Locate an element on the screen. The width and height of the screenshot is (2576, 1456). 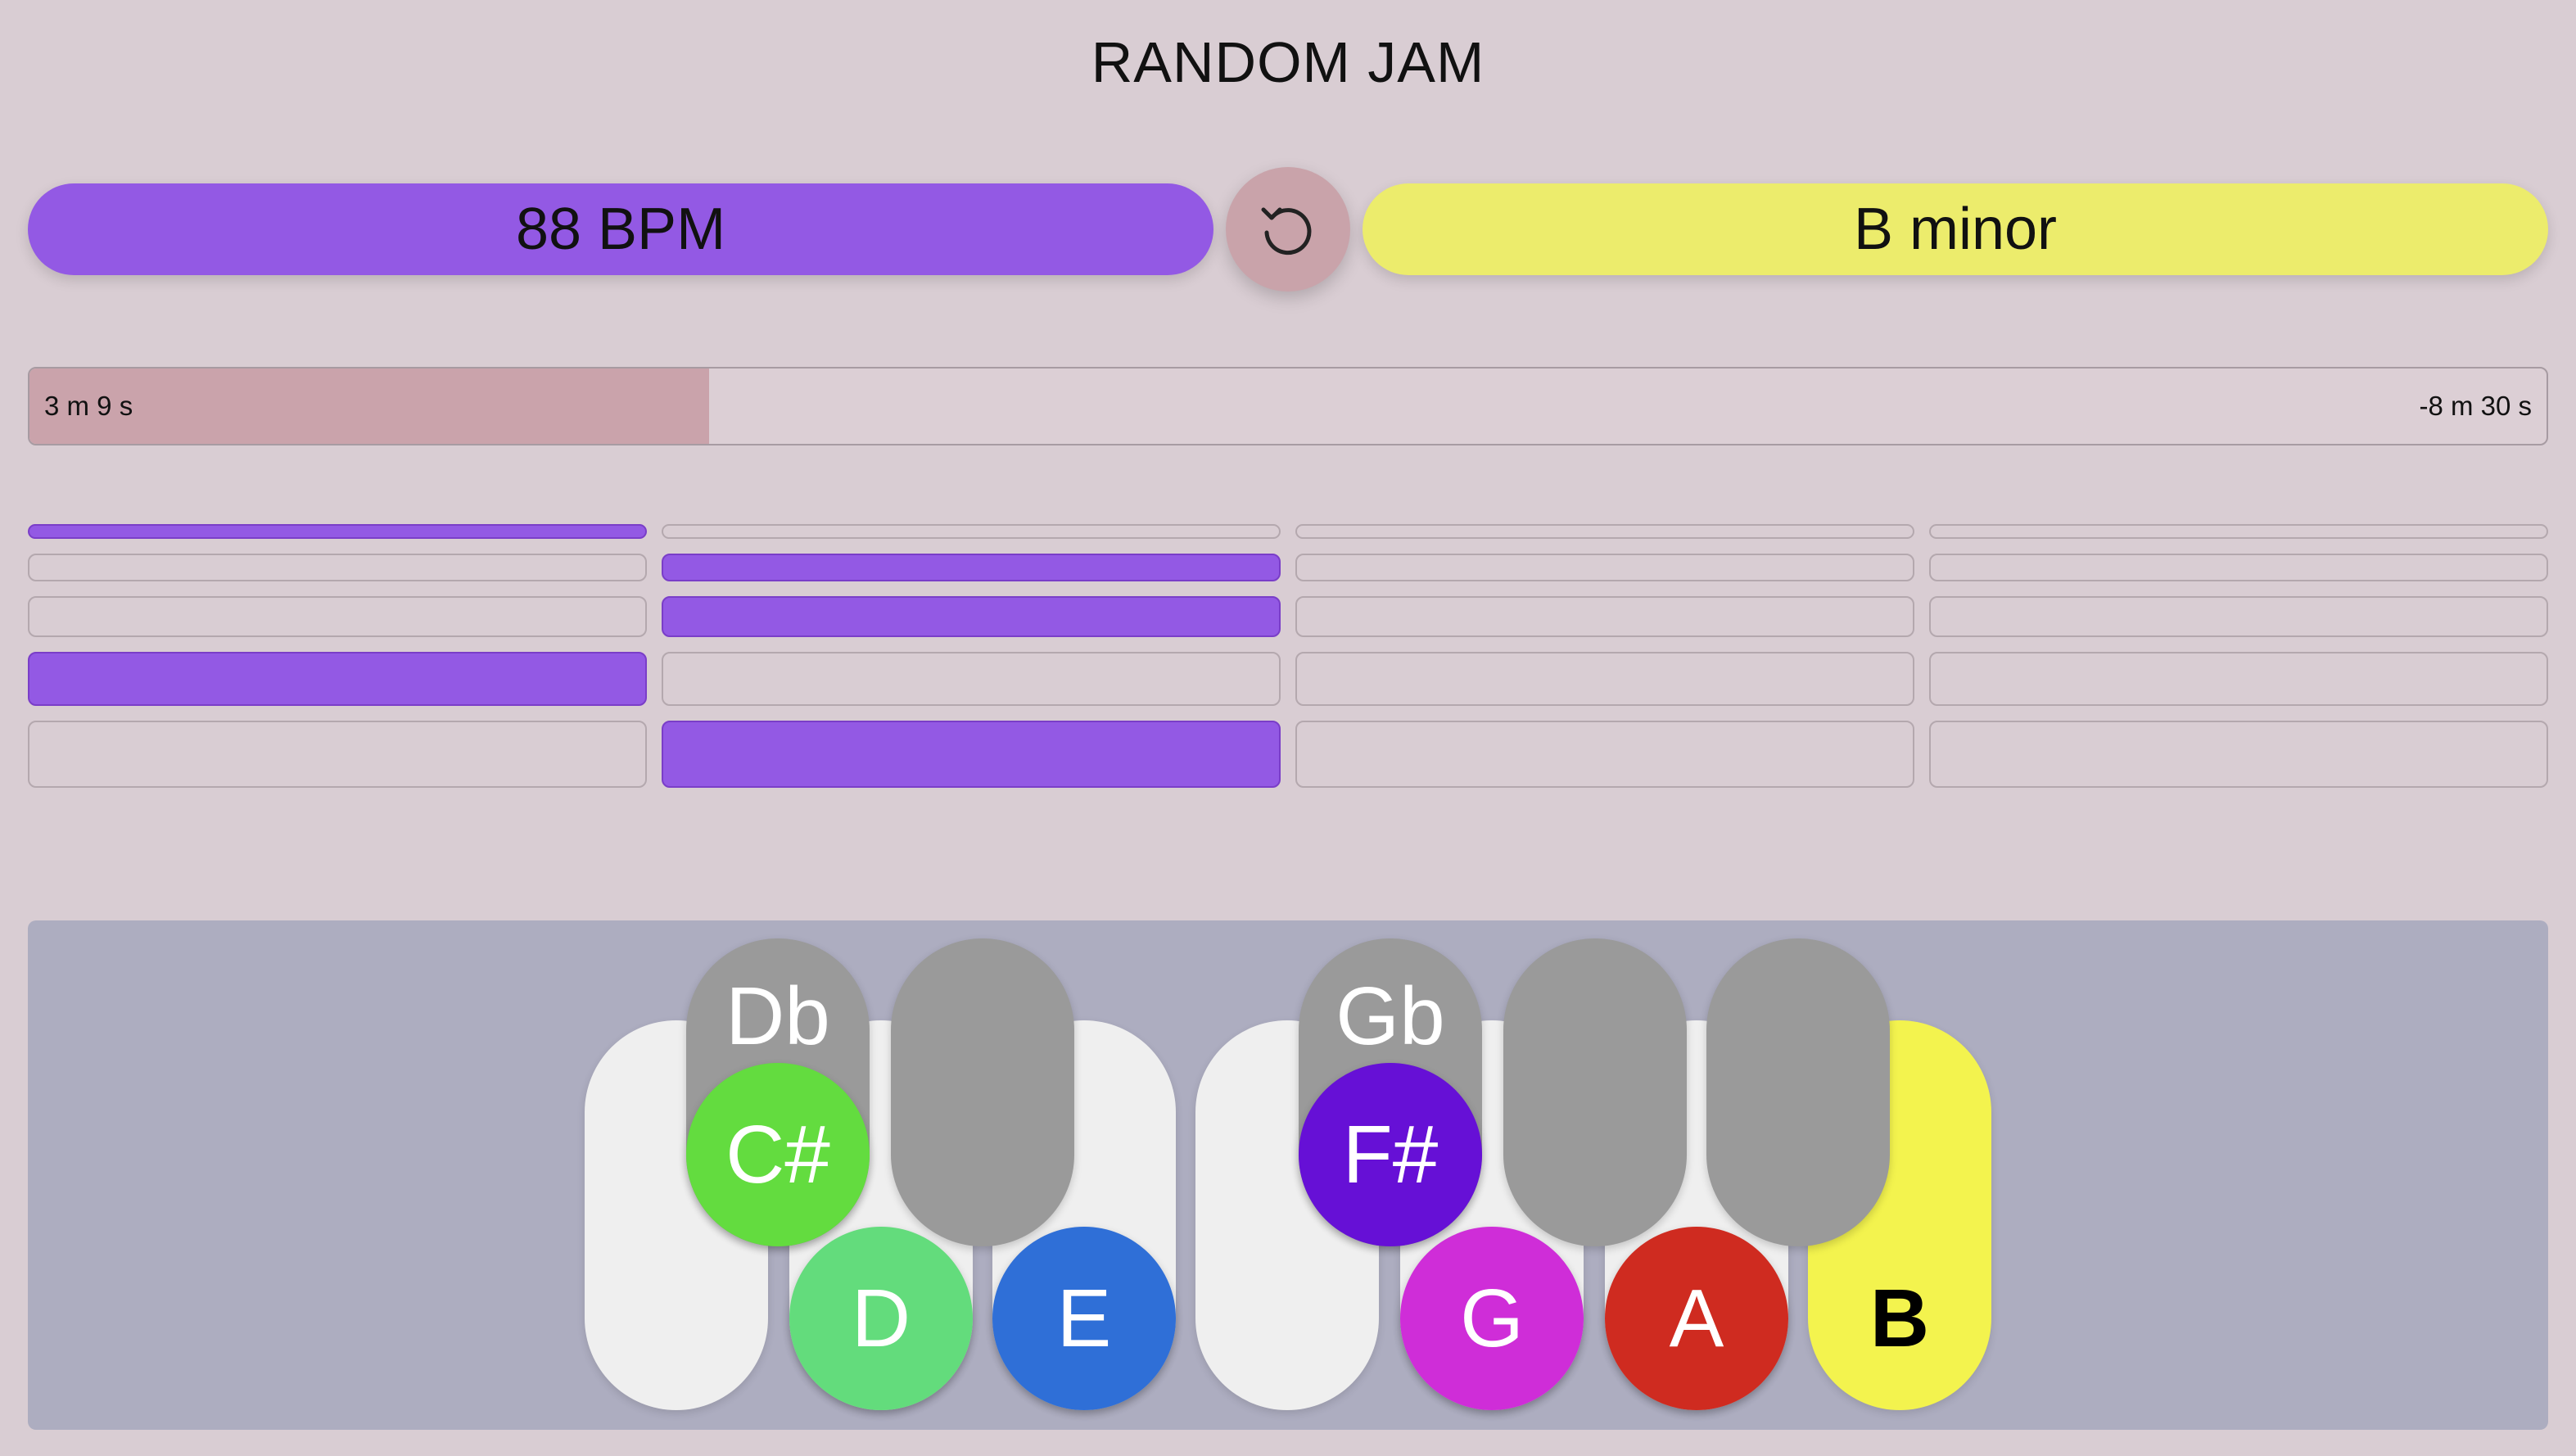
note-b-label: B is located at coordinates (1899, 1318).